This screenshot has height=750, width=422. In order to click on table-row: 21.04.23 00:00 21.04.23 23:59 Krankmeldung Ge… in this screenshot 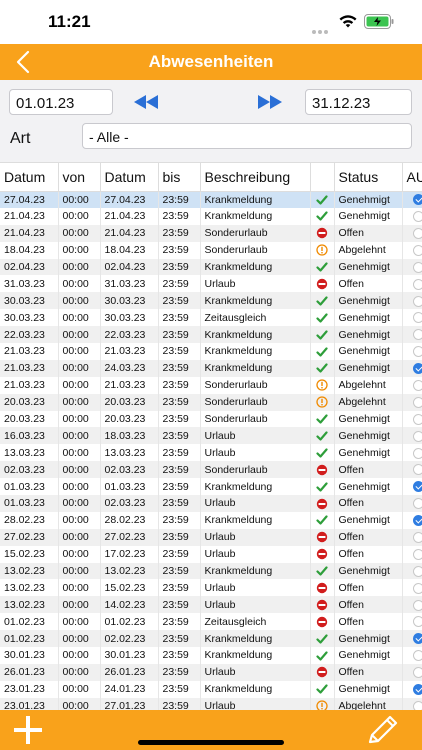, I will do `click(211, 216)`.